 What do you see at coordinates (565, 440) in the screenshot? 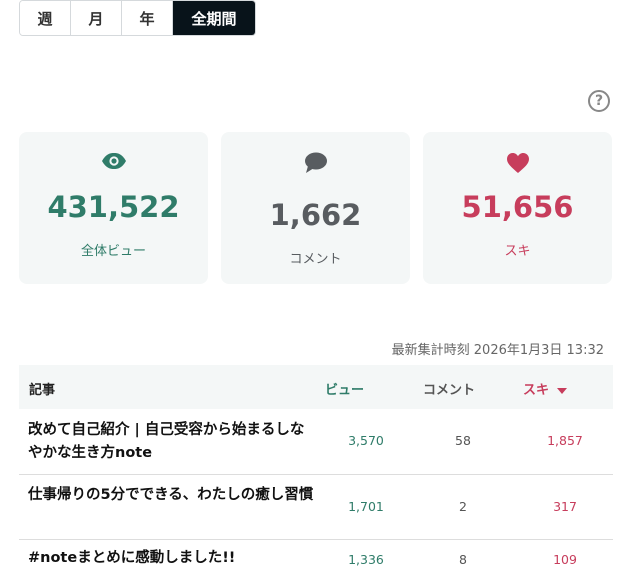
I see `article-likes: 1,857` at bounding box center [565, 440].